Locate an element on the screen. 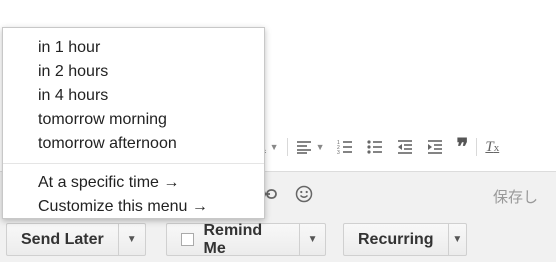 Image resolution: width=556 pixels, height=262 pixels. remove-formatting-label: T is located at coordinates (489, 146).